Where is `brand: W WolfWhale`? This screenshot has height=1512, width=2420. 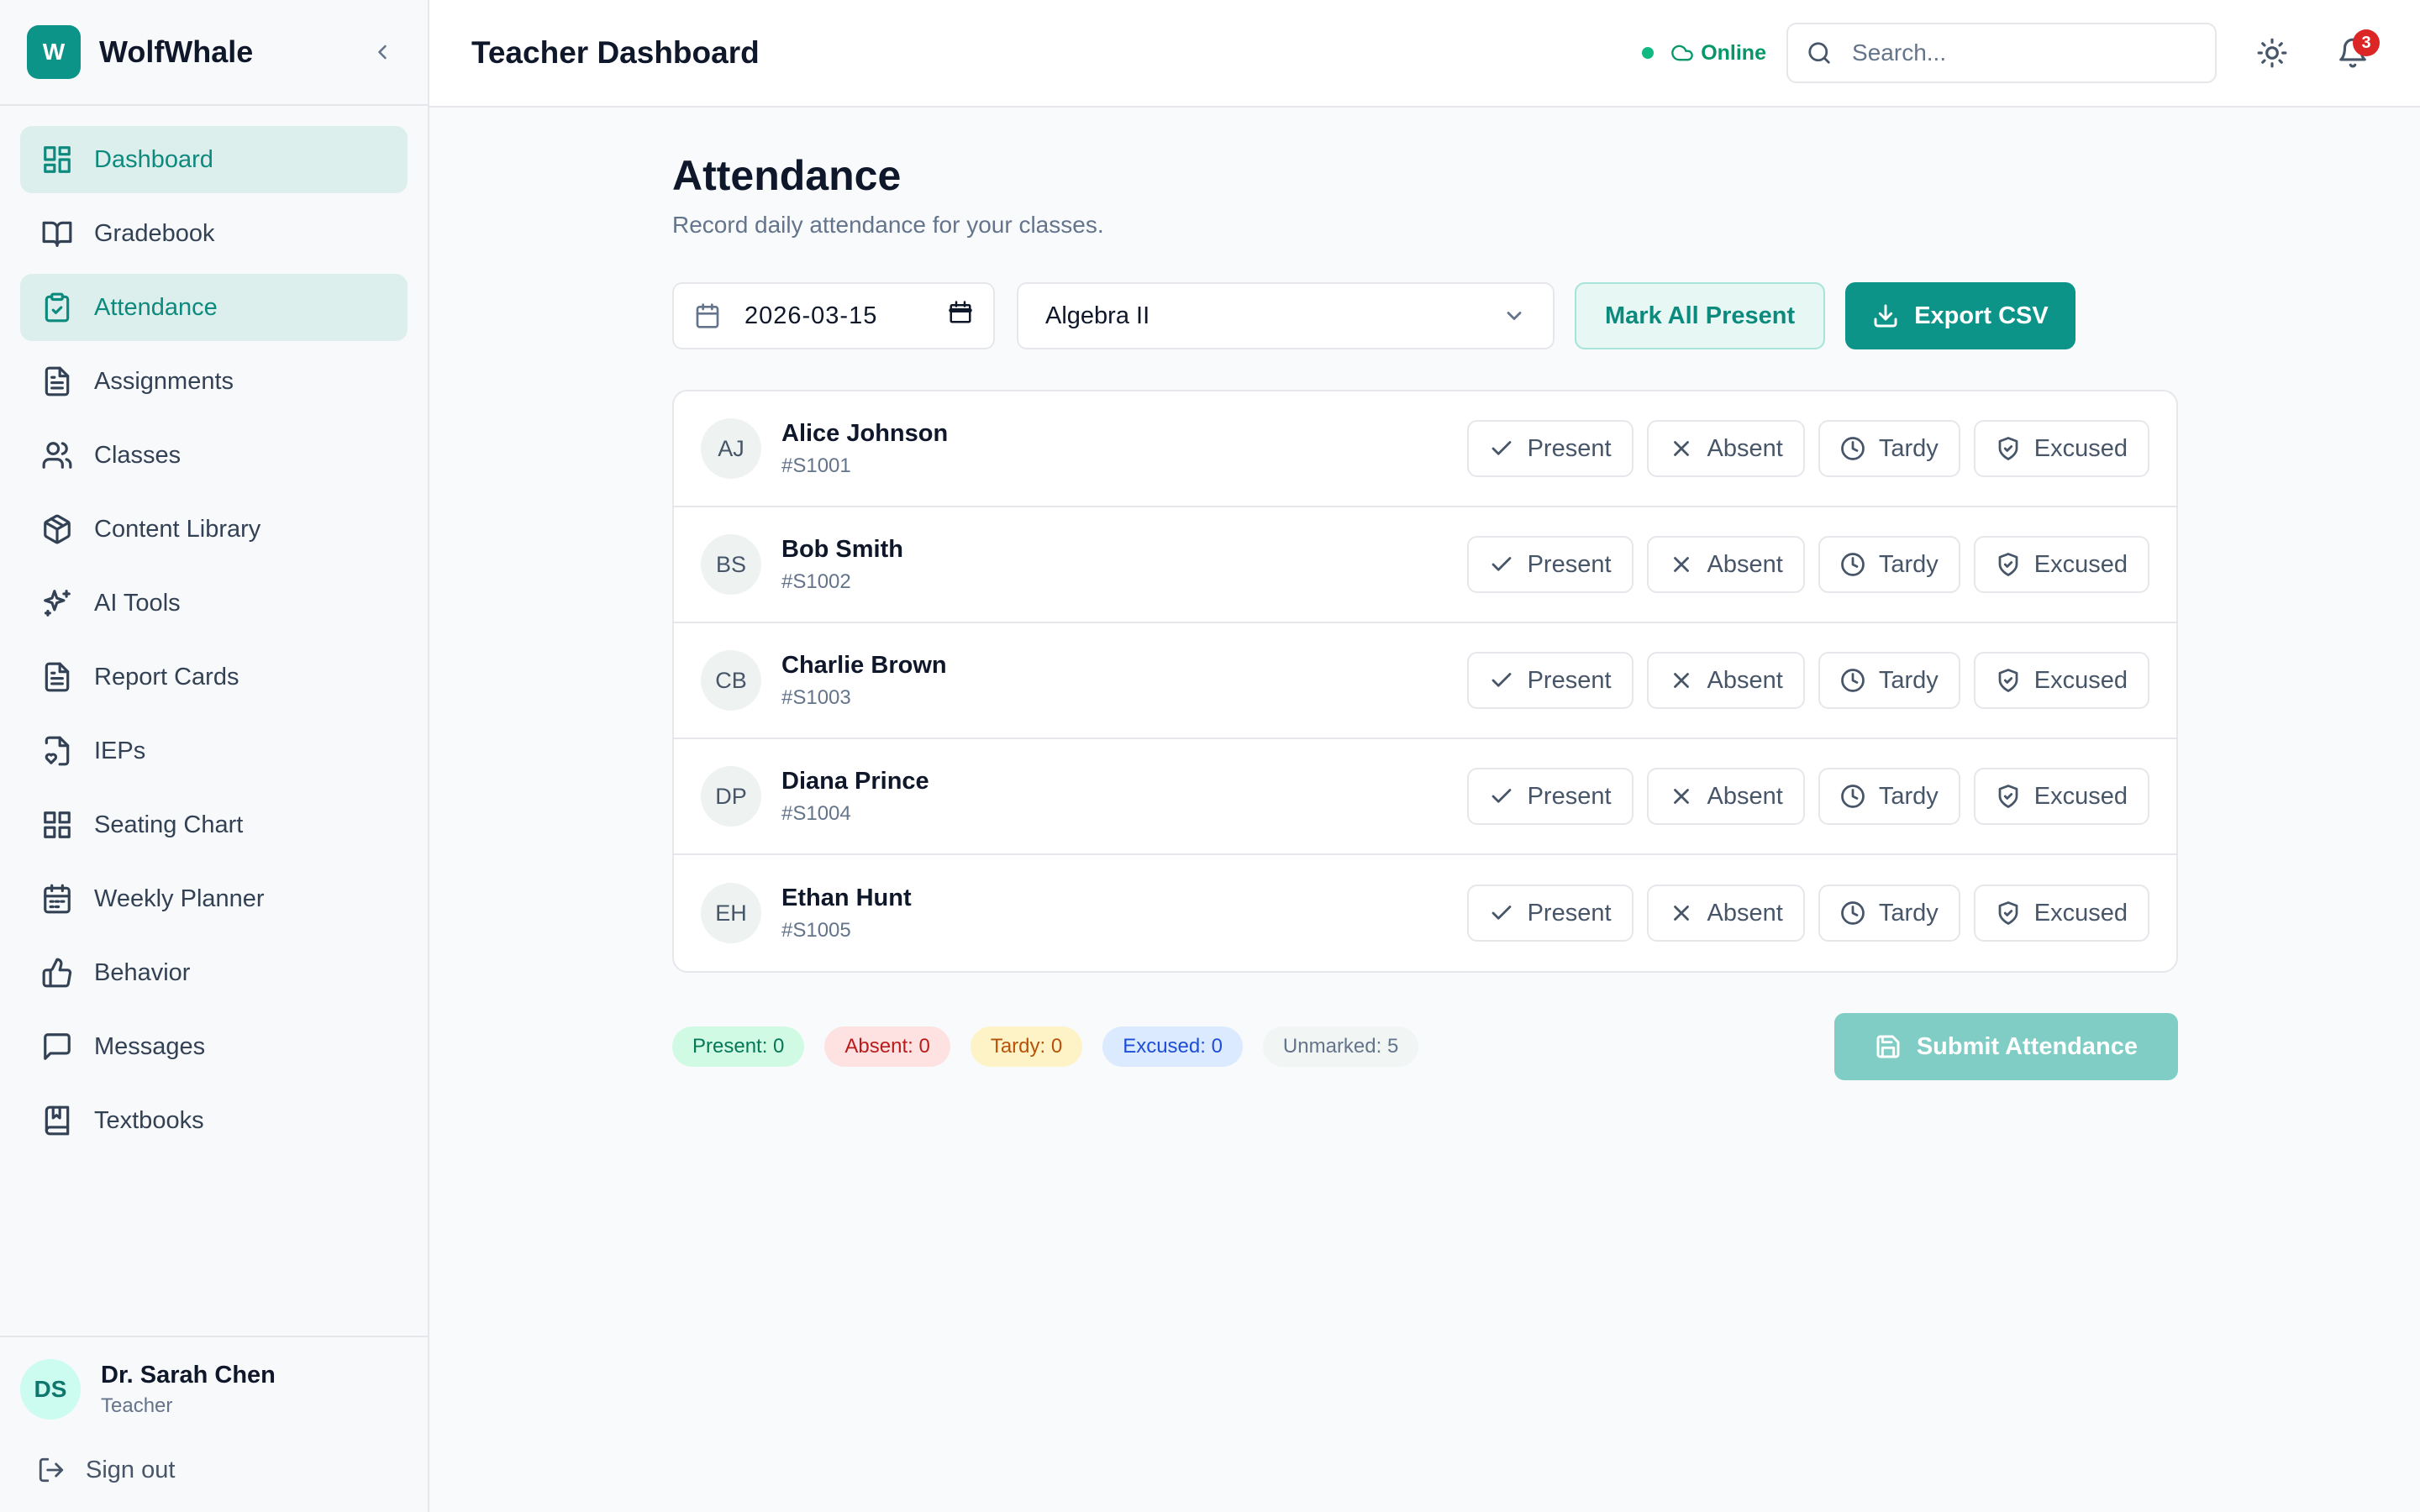 brand: W WolfWhale is located at coordinates (214, 53).